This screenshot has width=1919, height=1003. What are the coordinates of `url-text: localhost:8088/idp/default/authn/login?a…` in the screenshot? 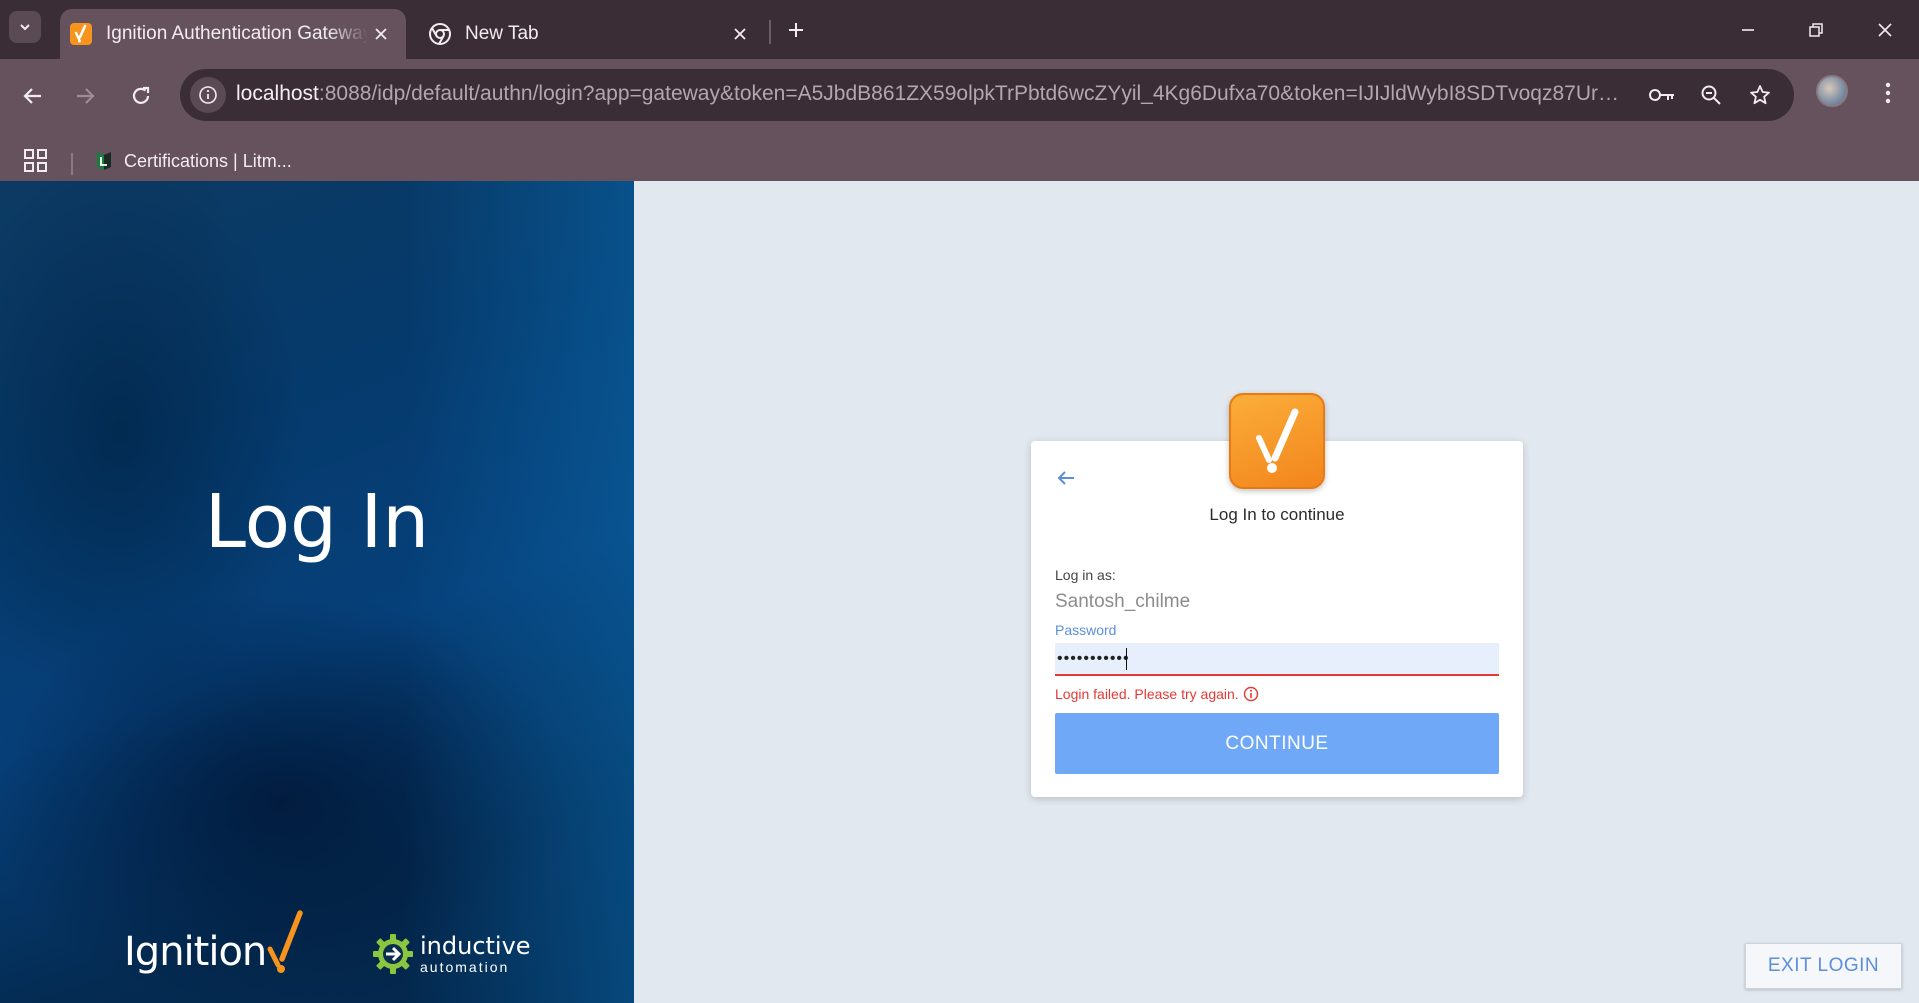 It's located at (931, 94).